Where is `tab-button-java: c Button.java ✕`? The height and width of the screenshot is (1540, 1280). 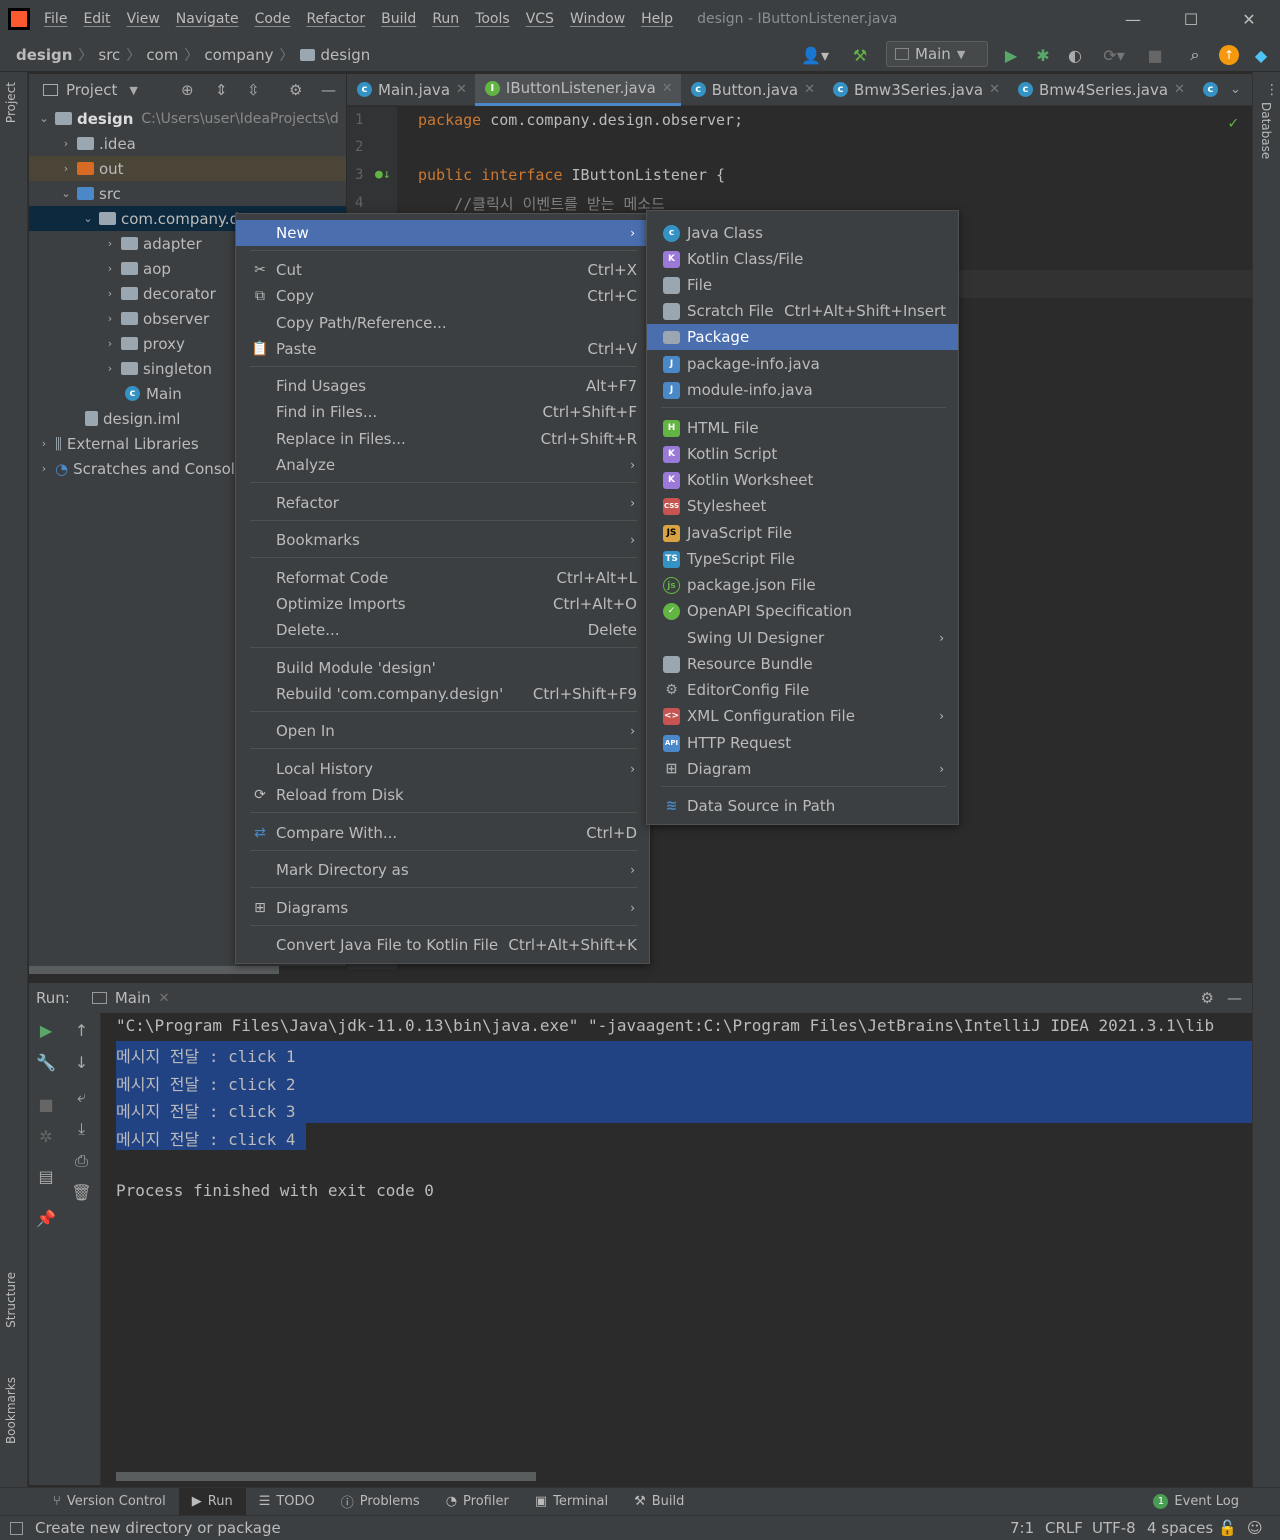
tab-button-java: c Button.java ✕ is located at coordinates (752, 90).